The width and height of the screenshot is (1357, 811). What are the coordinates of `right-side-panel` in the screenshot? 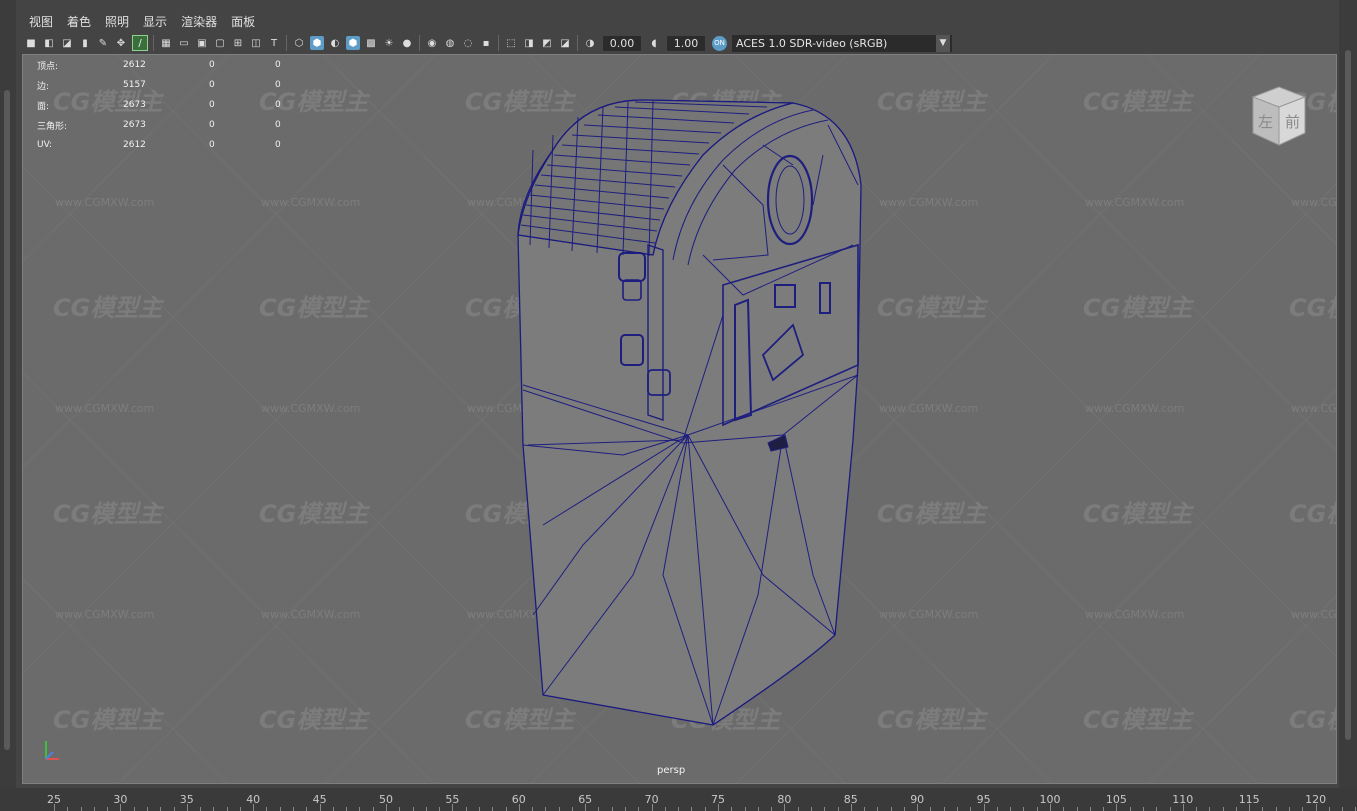 It's located at (1348, 405).